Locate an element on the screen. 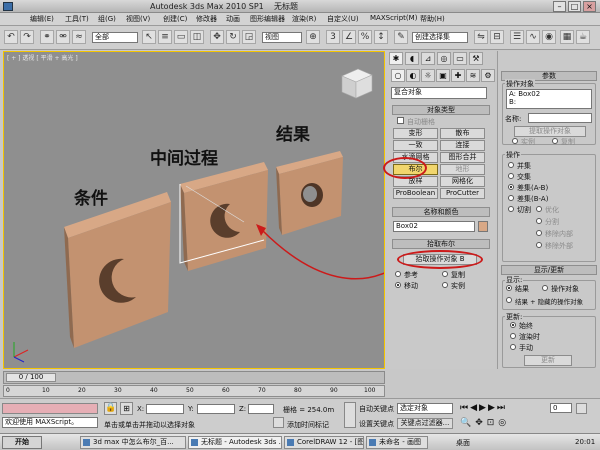 The image size is (600, 450). desktop-toolbar: 桌面 is located at coordinates (463, 443).